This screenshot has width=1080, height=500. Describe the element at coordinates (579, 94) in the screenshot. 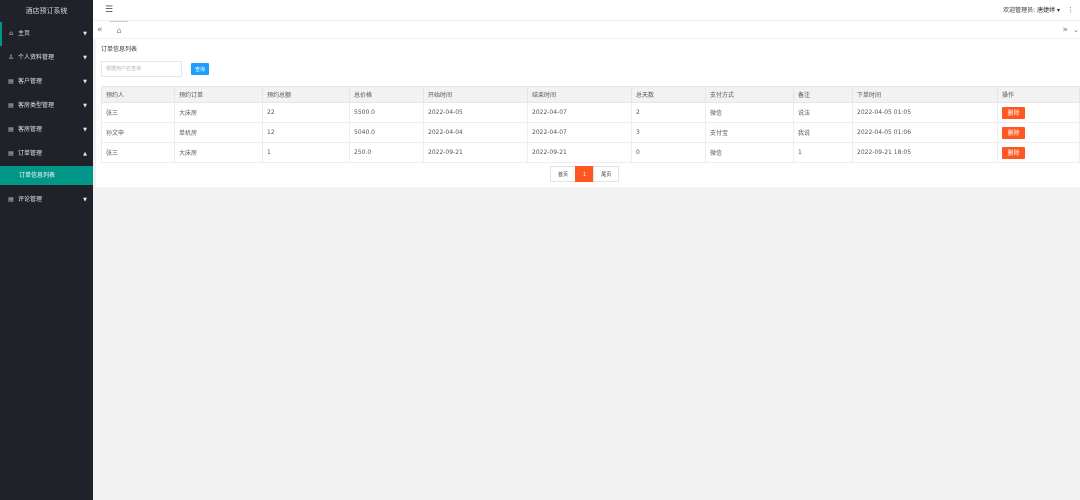

I see `column-header: 结束时间` at that location.